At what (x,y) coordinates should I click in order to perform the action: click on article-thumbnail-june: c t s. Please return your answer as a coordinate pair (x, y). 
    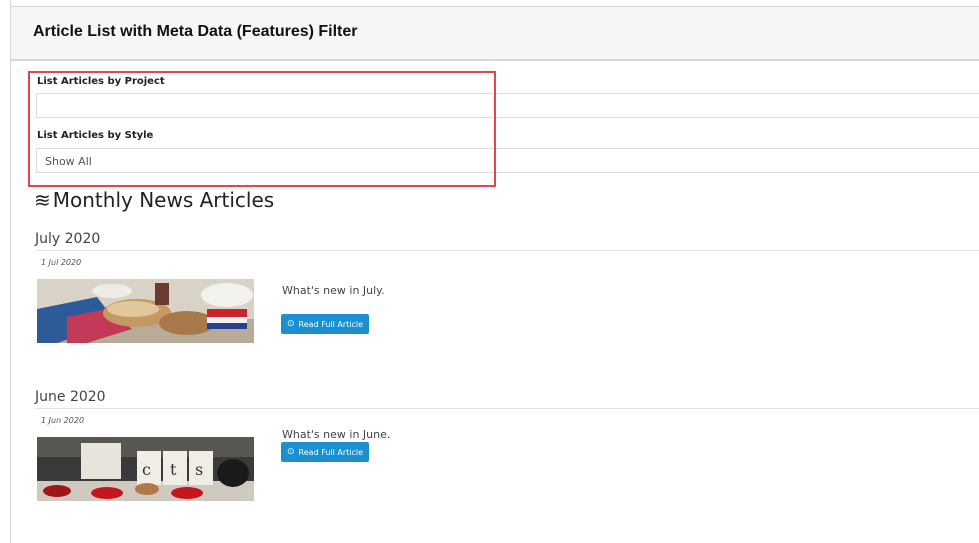
    Looking at the image, I should click on (145, 469).